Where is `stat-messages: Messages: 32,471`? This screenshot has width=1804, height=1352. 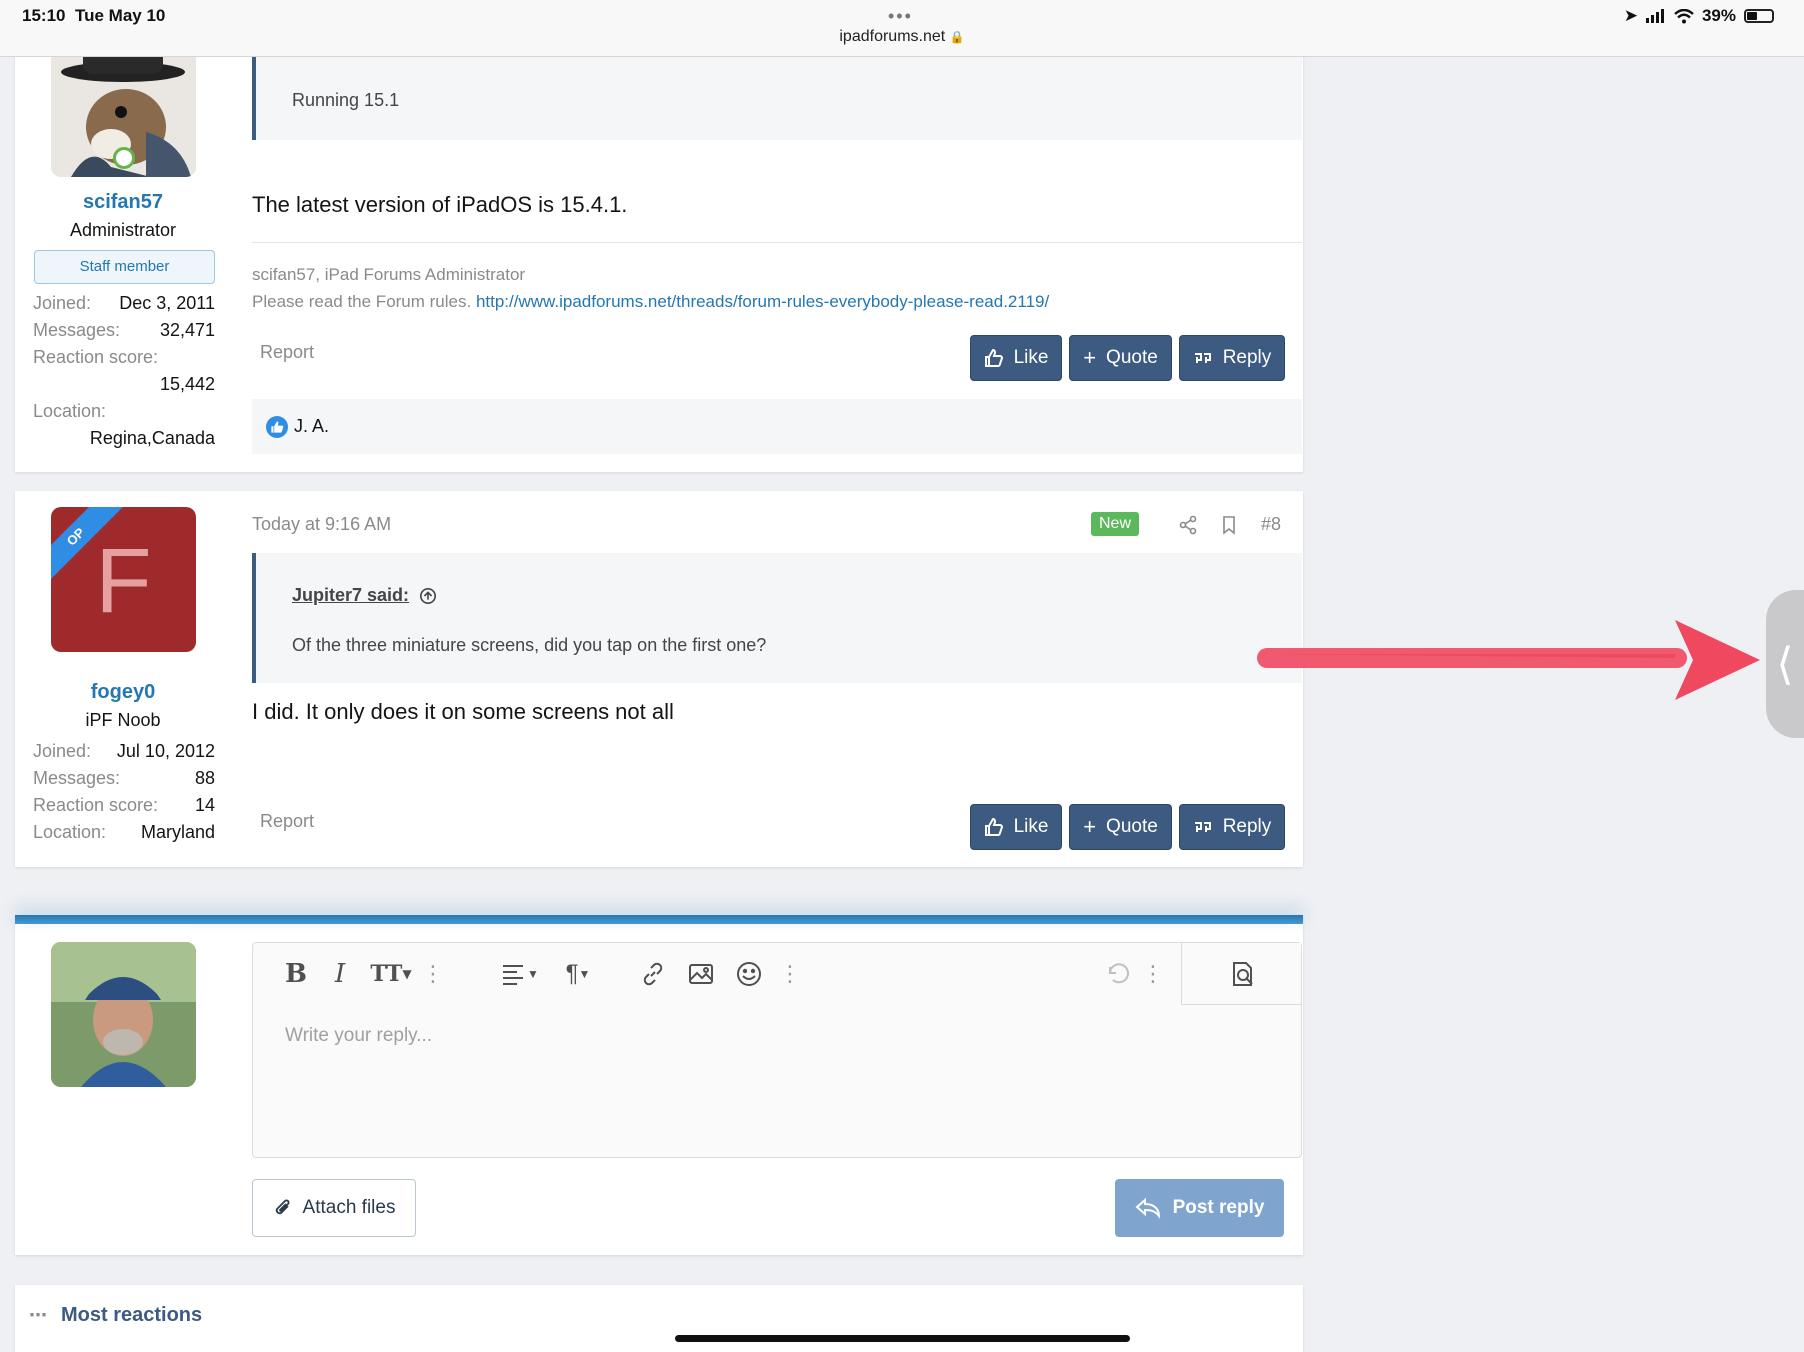 stat-messages: Messages: 32,471 is located at coordinates (124, 330).